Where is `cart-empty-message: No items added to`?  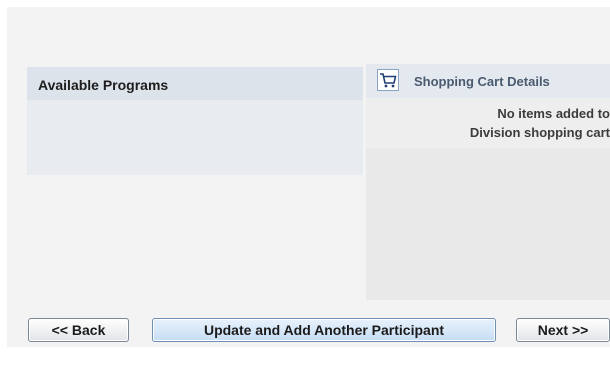 cart-empty-message: No items added to is located at coordinates (553, 113).